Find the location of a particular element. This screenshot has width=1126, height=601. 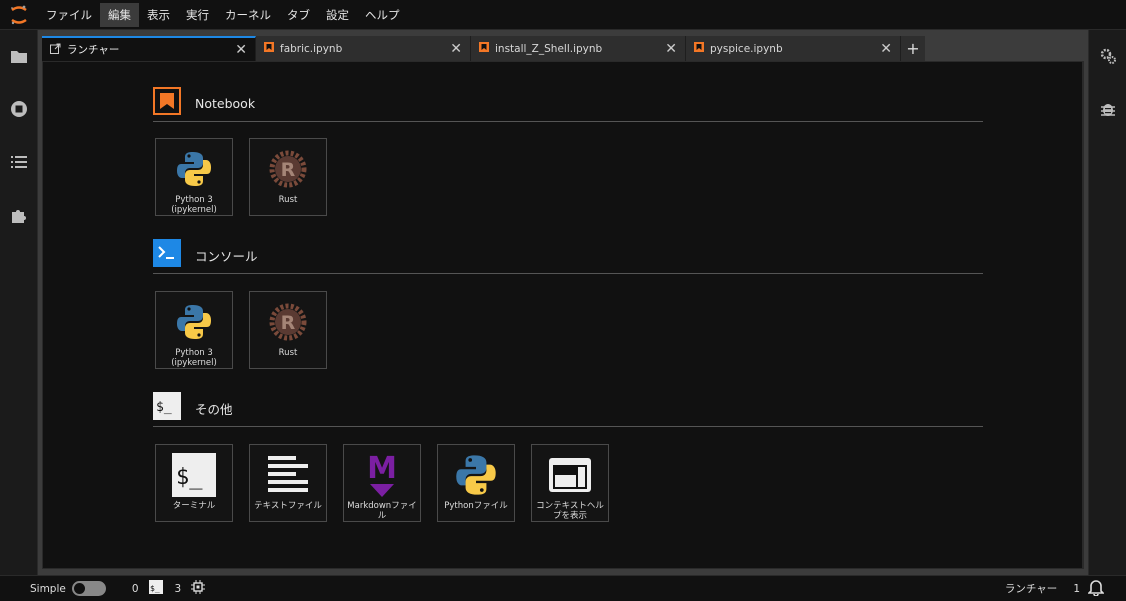

menu-kernel: カーネル is located at coordinates (248, 15).